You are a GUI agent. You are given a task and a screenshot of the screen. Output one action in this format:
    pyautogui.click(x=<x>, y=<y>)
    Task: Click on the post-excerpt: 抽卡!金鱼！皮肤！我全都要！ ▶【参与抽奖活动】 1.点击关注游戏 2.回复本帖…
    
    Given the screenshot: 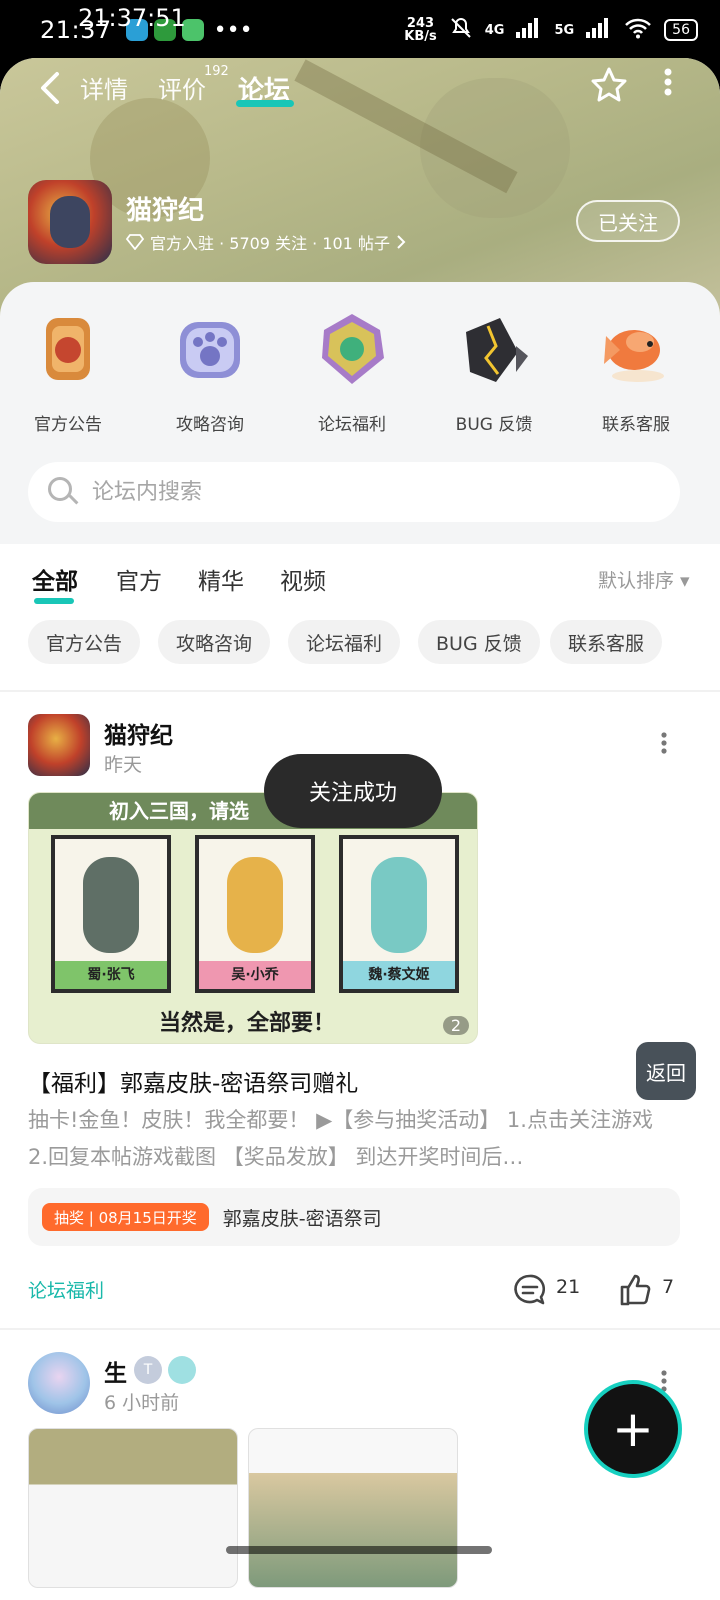 What is the action you would take?
    pyautogui.click(x=353, y=1139)
    